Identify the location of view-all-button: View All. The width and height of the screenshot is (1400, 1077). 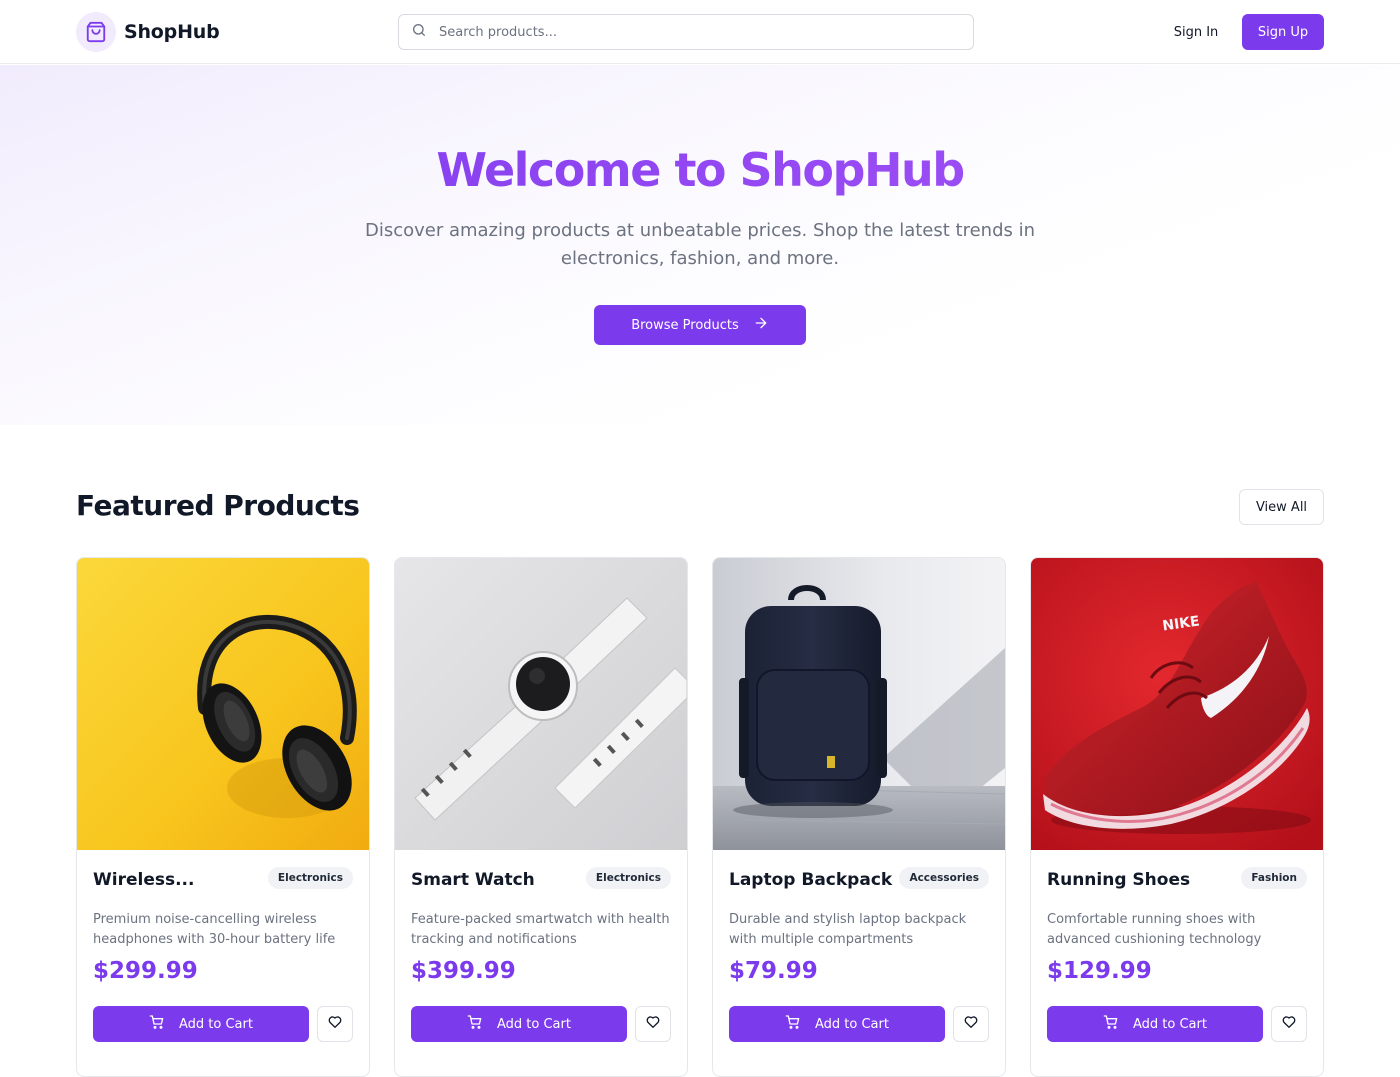
(1281, 507).